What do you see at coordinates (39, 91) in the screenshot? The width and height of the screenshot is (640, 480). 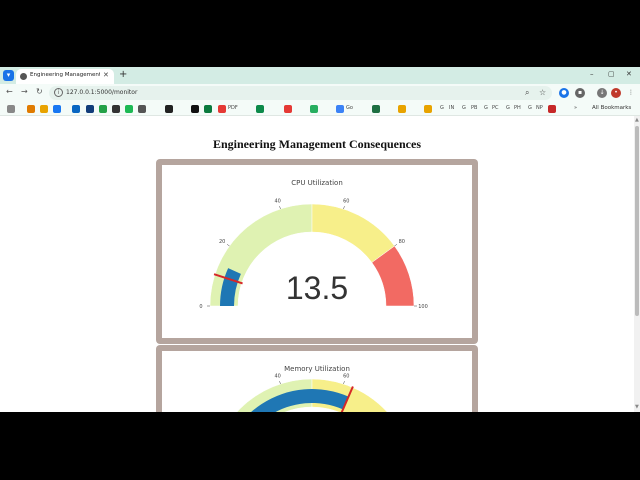 I see `reload-icon: ↻` at bounding box center [39, 91].